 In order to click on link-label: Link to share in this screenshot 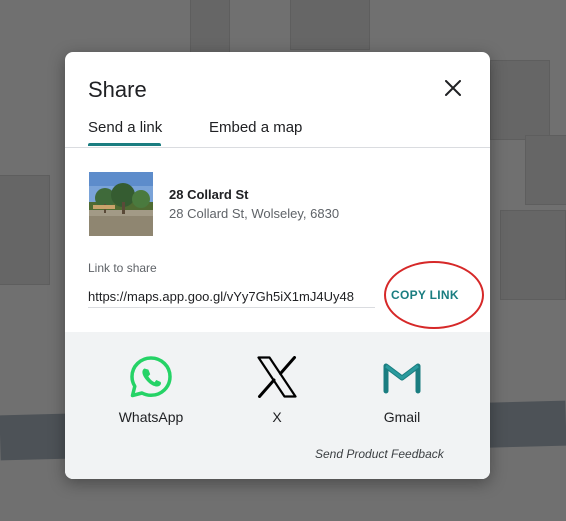, I will do `click(122, 268)`.